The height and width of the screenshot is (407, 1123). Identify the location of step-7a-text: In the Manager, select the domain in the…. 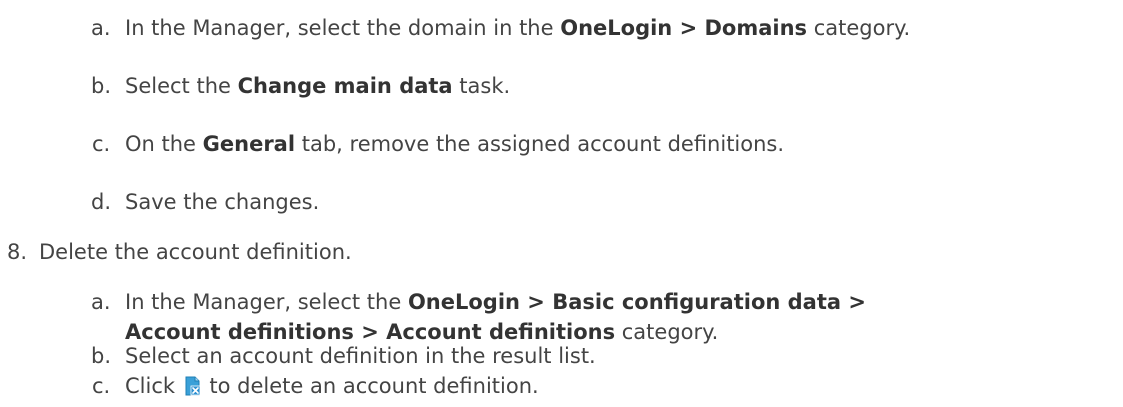
(518, 28).